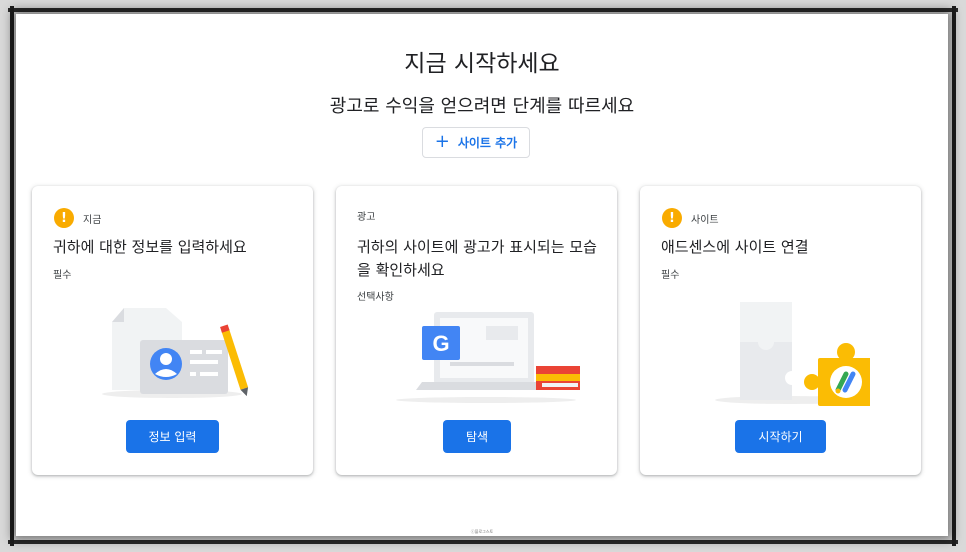 Image resolution: width=966 pixels, height=552 pixels. I want to click on page-subtitle: 광고로 수익을 얻으려면 단계를 따르세요, so click(482, 106).